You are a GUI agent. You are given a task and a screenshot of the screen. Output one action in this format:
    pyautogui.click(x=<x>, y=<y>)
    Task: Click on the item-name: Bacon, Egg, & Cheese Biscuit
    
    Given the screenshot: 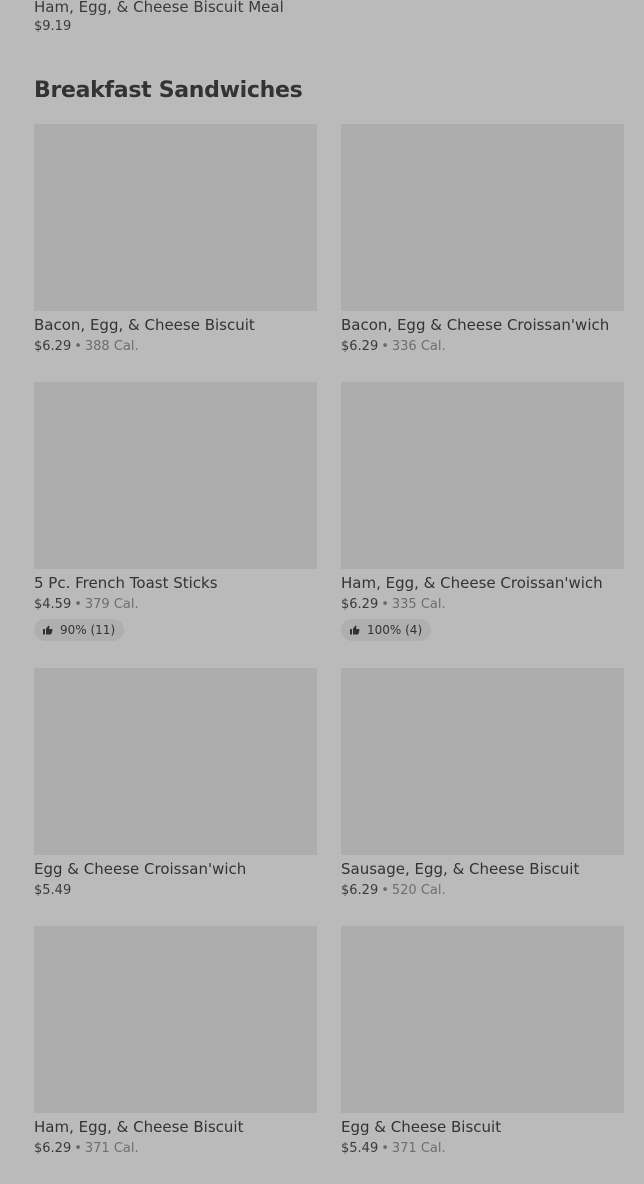 What is the action you would take?
    pyautogui.click(x=144, y=325)
    